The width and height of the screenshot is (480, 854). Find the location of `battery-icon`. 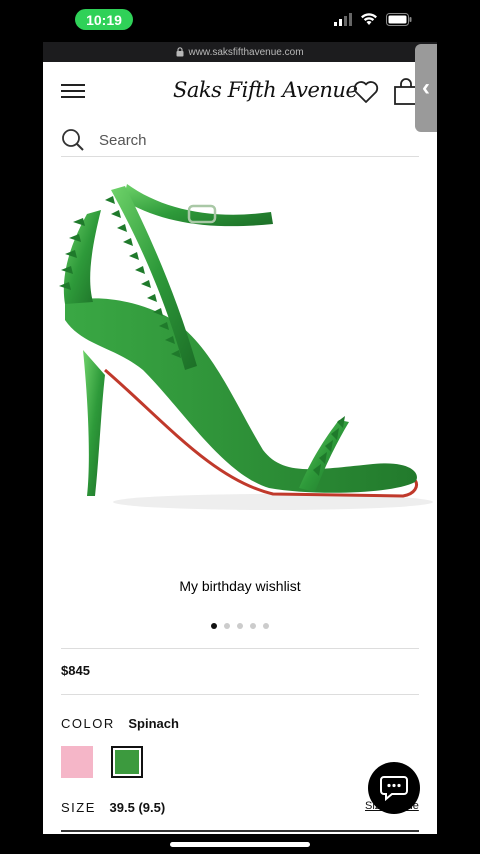

battery-icon is located at coordinates (399, 19).